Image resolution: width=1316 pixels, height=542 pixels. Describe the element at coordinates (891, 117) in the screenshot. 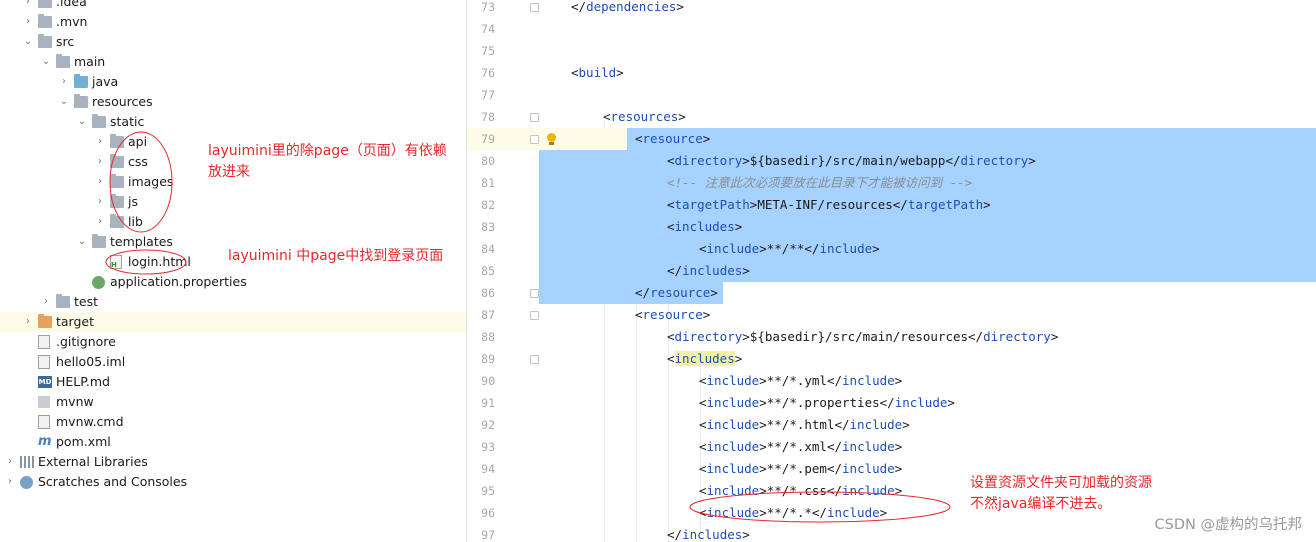

I see `code-line: 78 <resources>` at that location.